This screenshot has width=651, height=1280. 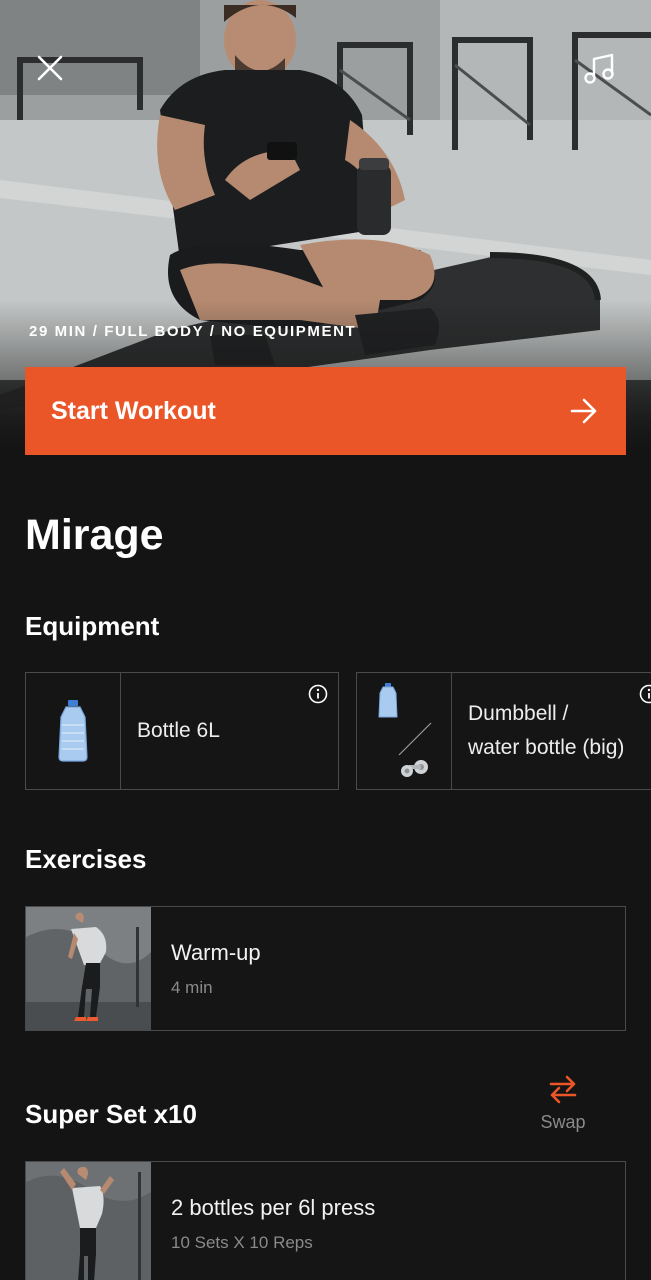 I want to click on swap-arrows-icon, so click(x=563, y=1089).